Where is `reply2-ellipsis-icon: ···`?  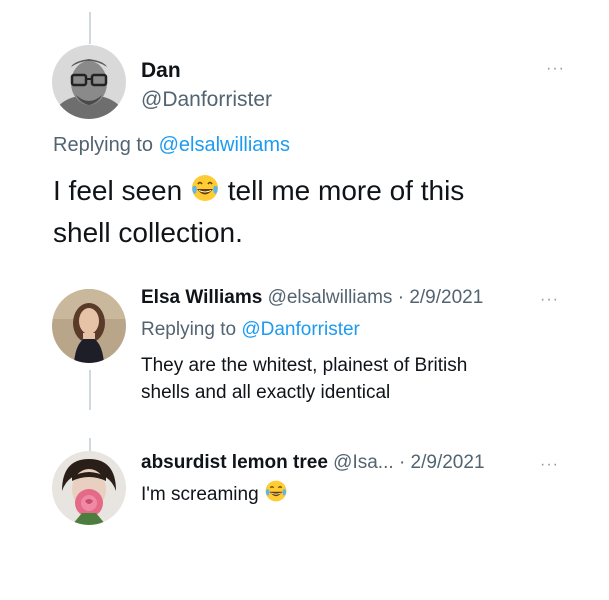 reply2-ellipsis-icon: ··· is located at coordinates (549, 465).